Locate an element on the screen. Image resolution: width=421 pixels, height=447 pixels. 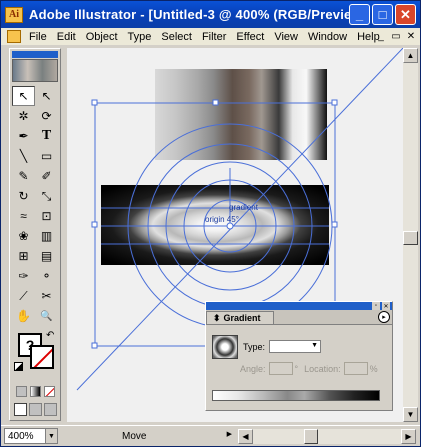
scroll-up-arrow-icon: ▲ is located at coordinates (410, 55).